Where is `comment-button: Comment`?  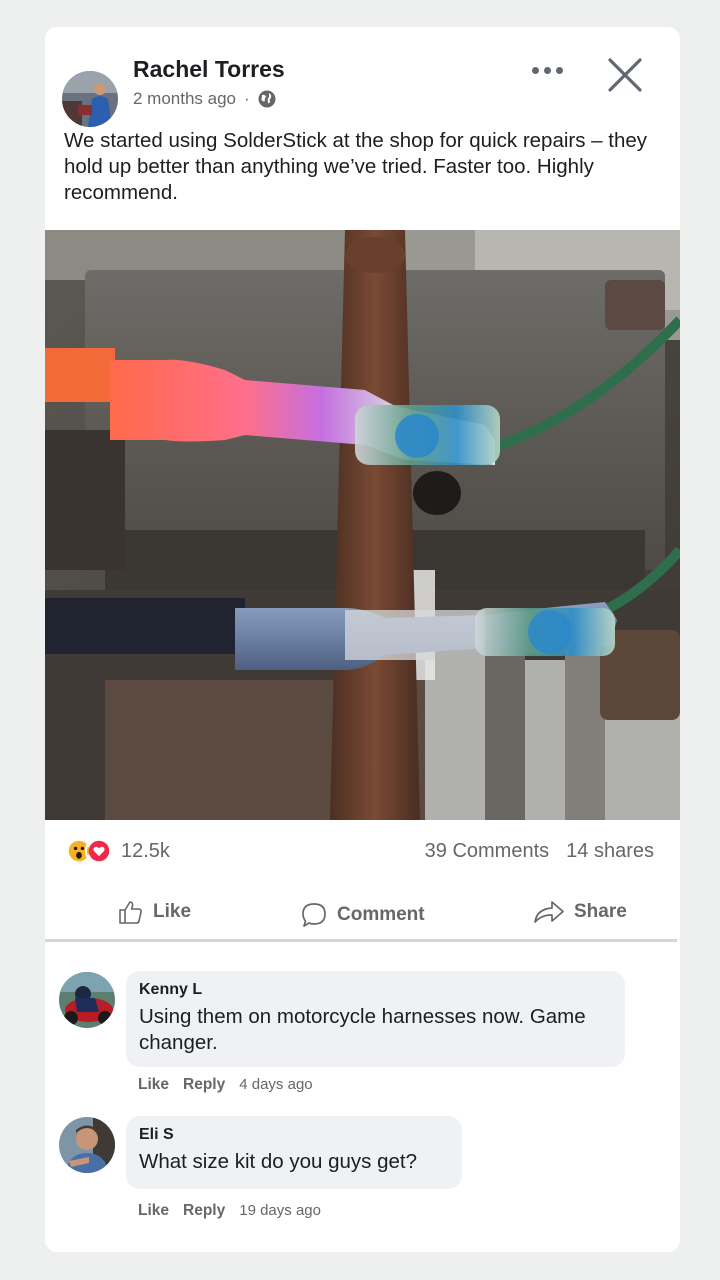
comment-button: Comment is located at coordinates (362, 915).